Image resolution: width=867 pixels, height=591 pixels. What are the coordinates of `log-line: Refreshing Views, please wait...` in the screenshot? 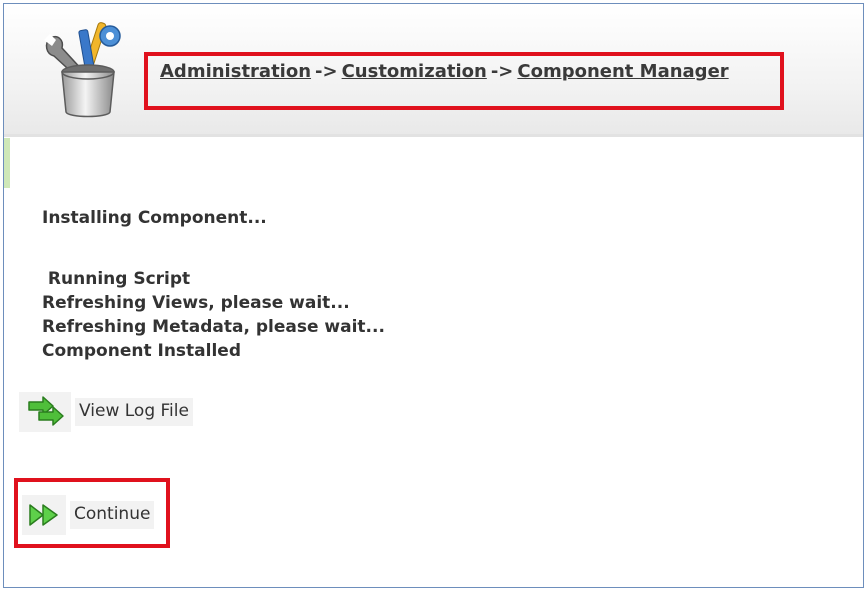 It's located at (196, 303).